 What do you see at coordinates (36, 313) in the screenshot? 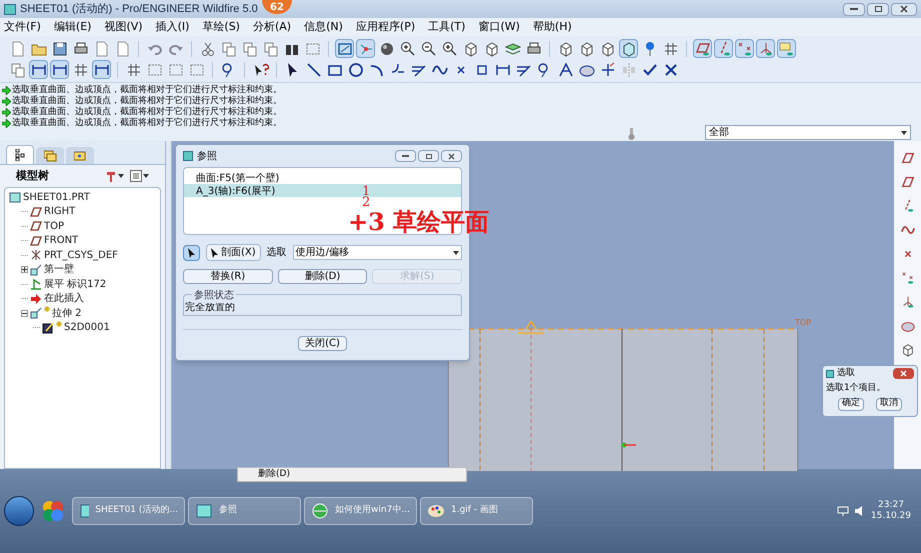
I see `wall-feature-icon` at bounding box center [36, 313].